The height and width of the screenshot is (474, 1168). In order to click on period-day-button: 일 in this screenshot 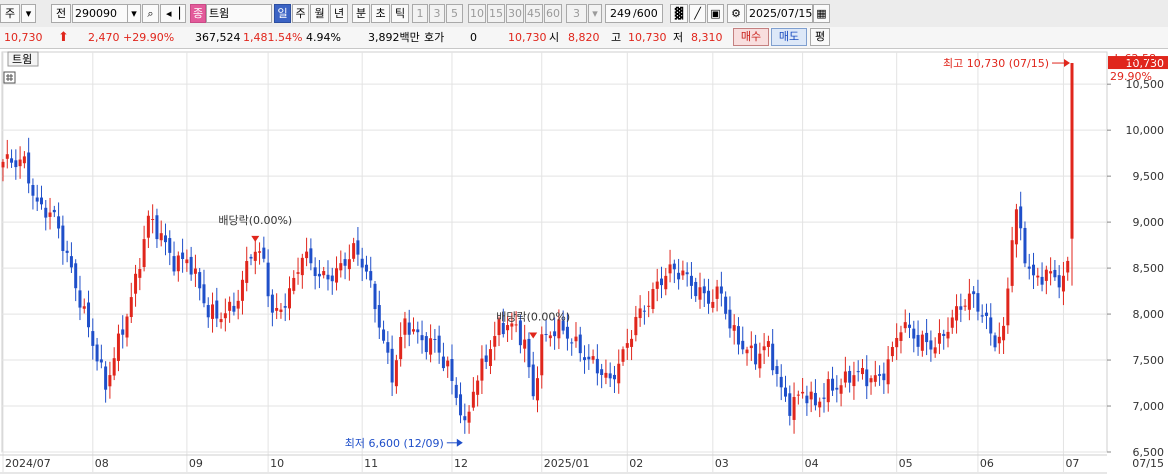, I will do `click(282, 13)`.